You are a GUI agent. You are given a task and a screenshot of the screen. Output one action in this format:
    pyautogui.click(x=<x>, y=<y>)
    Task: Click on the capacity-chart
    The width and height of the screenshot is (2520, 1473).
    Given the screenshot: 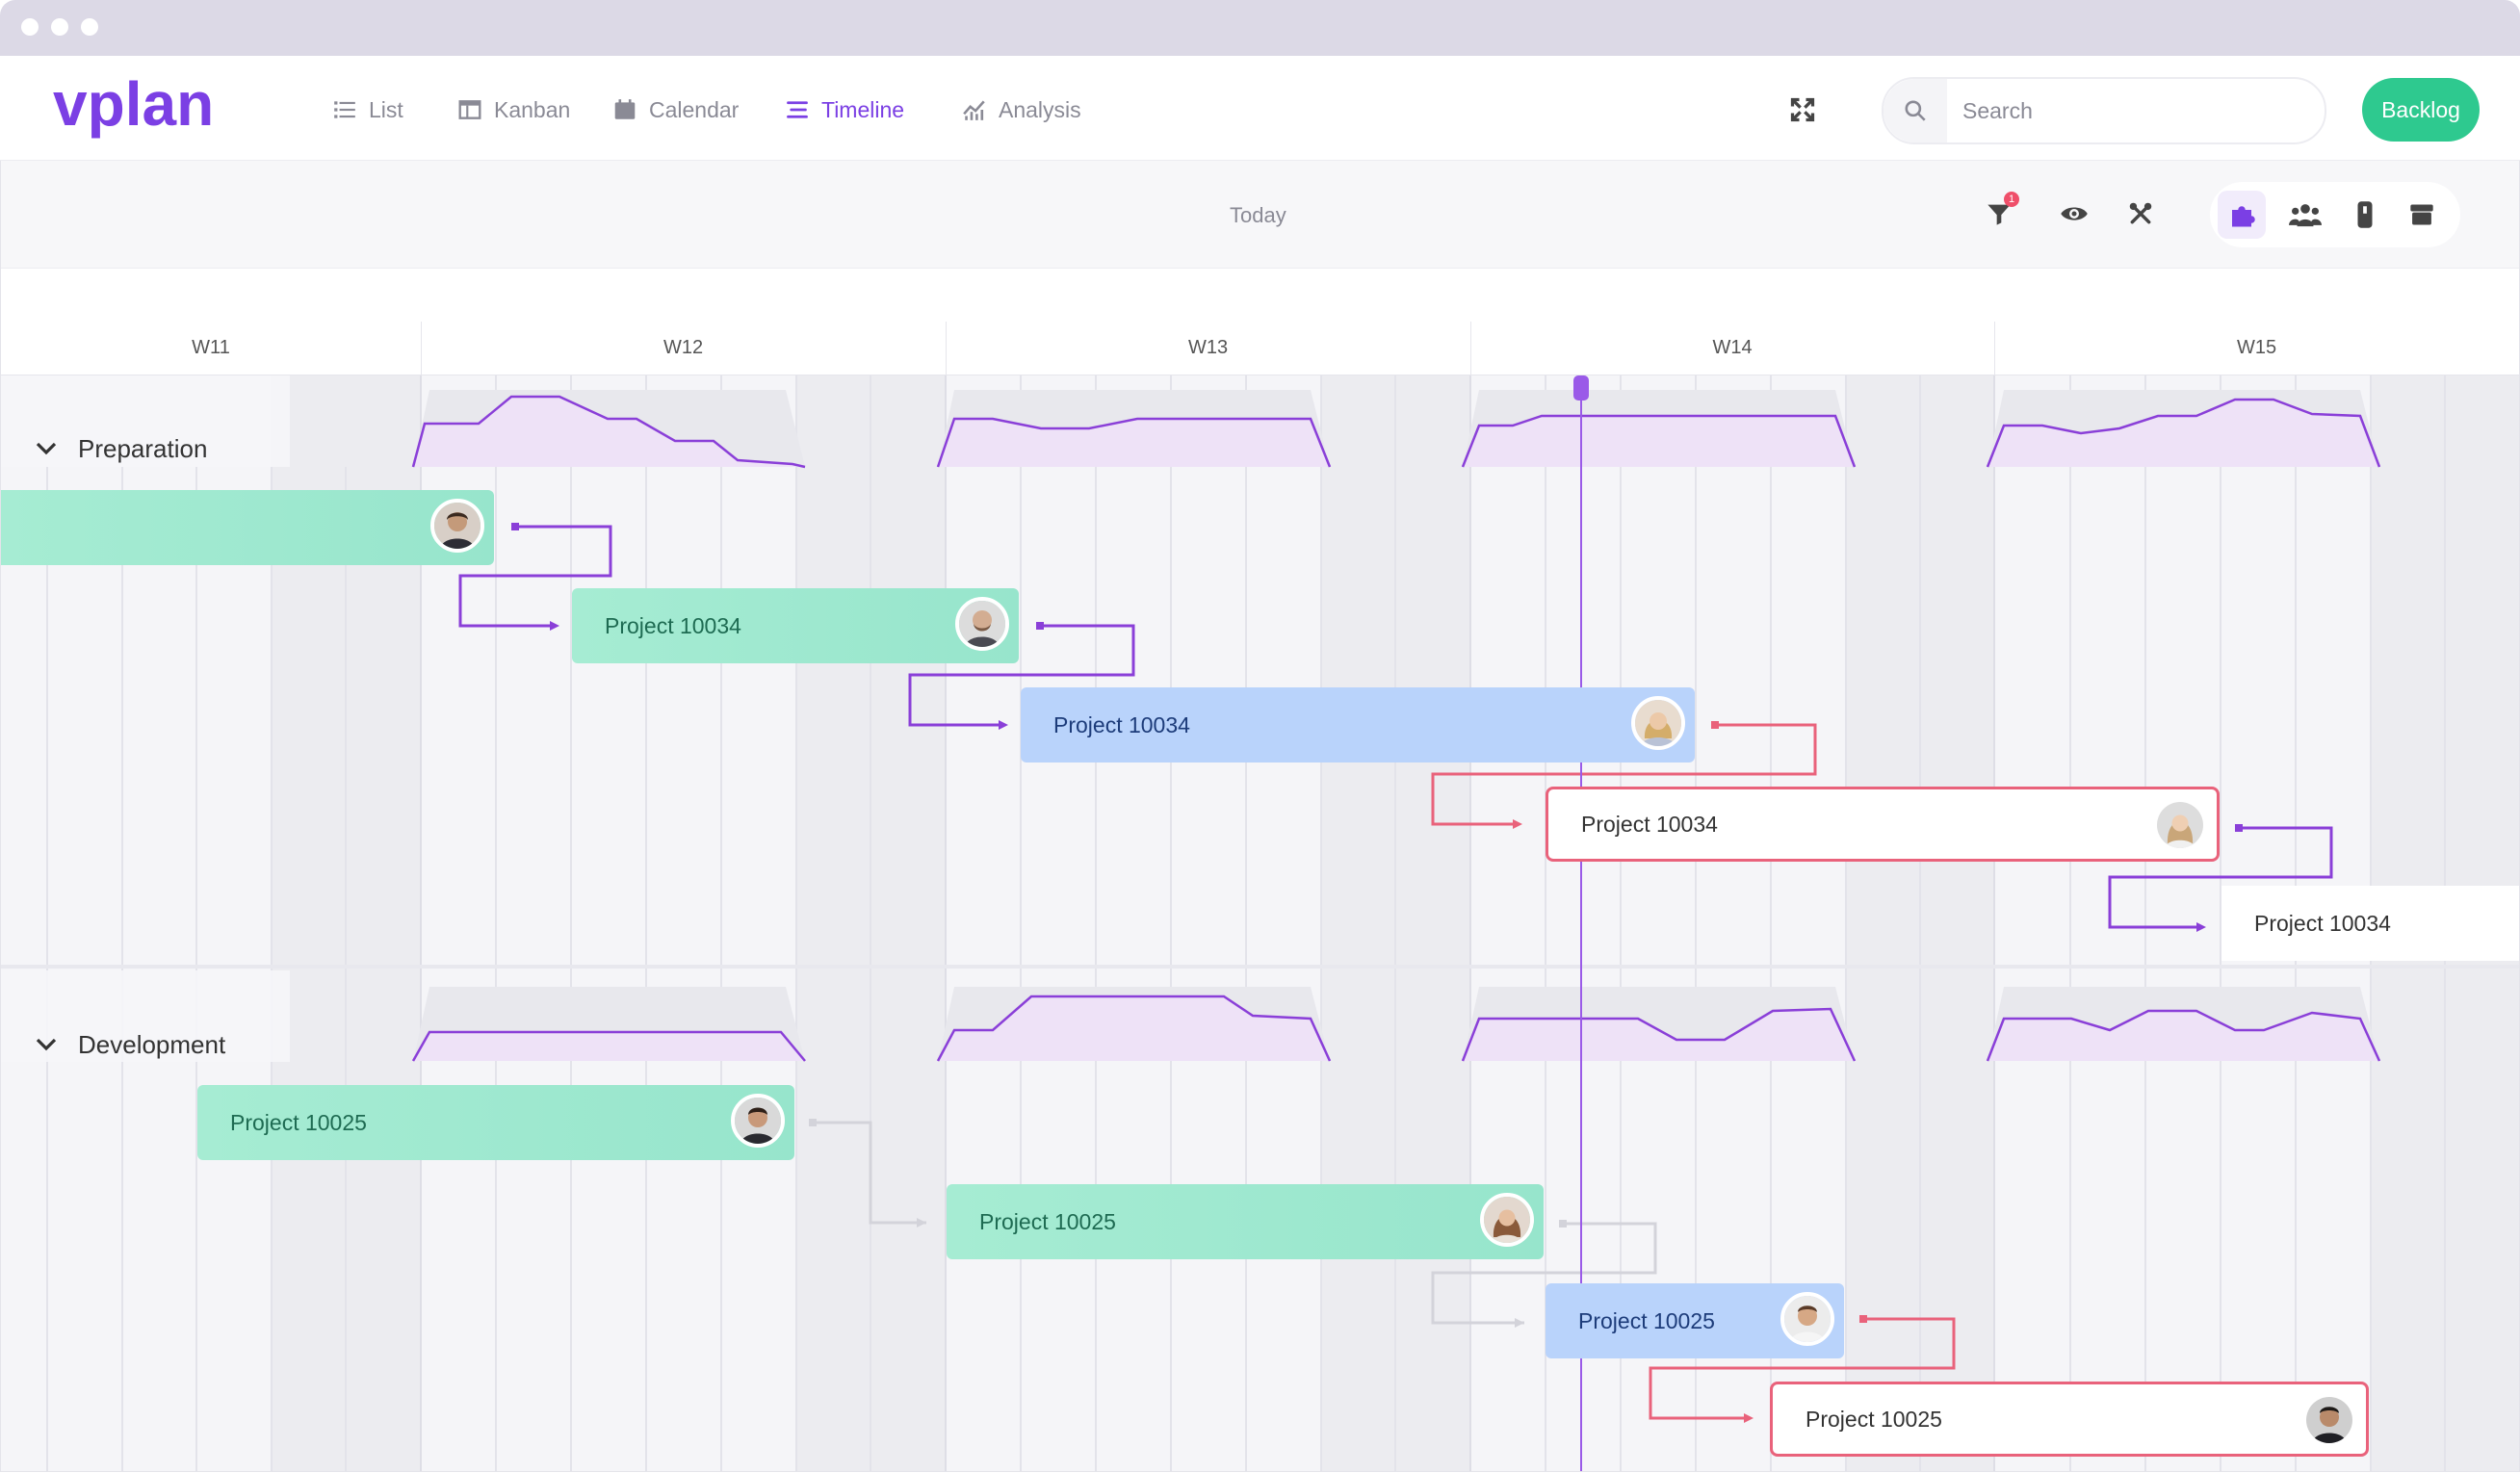 What is the action you would take?
    pyautogui.click(x=609, y=430)
    